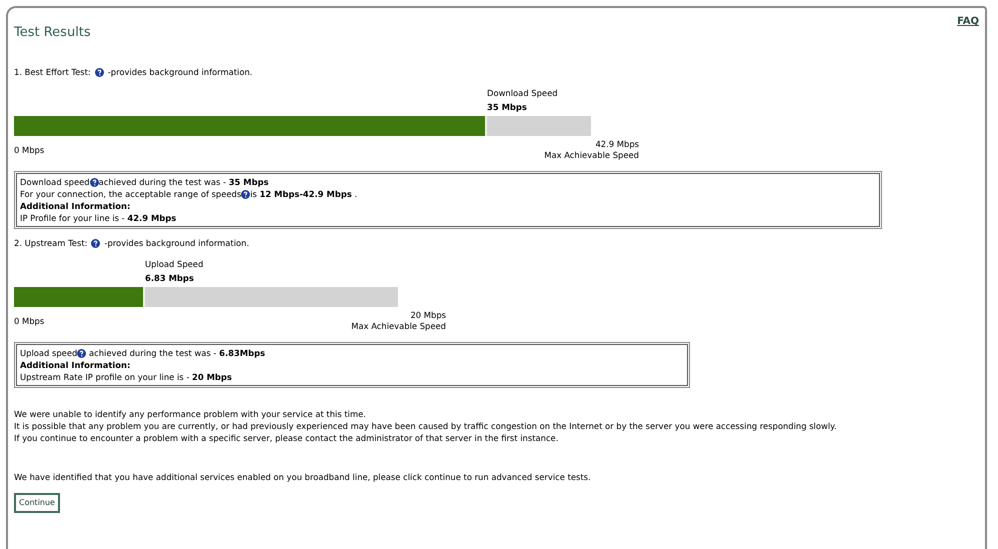  Describe the element at coordinates (425, 426) in the screenshot. I see `message-text: It is possible that any problem you are currently, or had previously experienced may have been caused by traffic congestion on the Internet or by the server you were accessing responding slowly.` at that location.